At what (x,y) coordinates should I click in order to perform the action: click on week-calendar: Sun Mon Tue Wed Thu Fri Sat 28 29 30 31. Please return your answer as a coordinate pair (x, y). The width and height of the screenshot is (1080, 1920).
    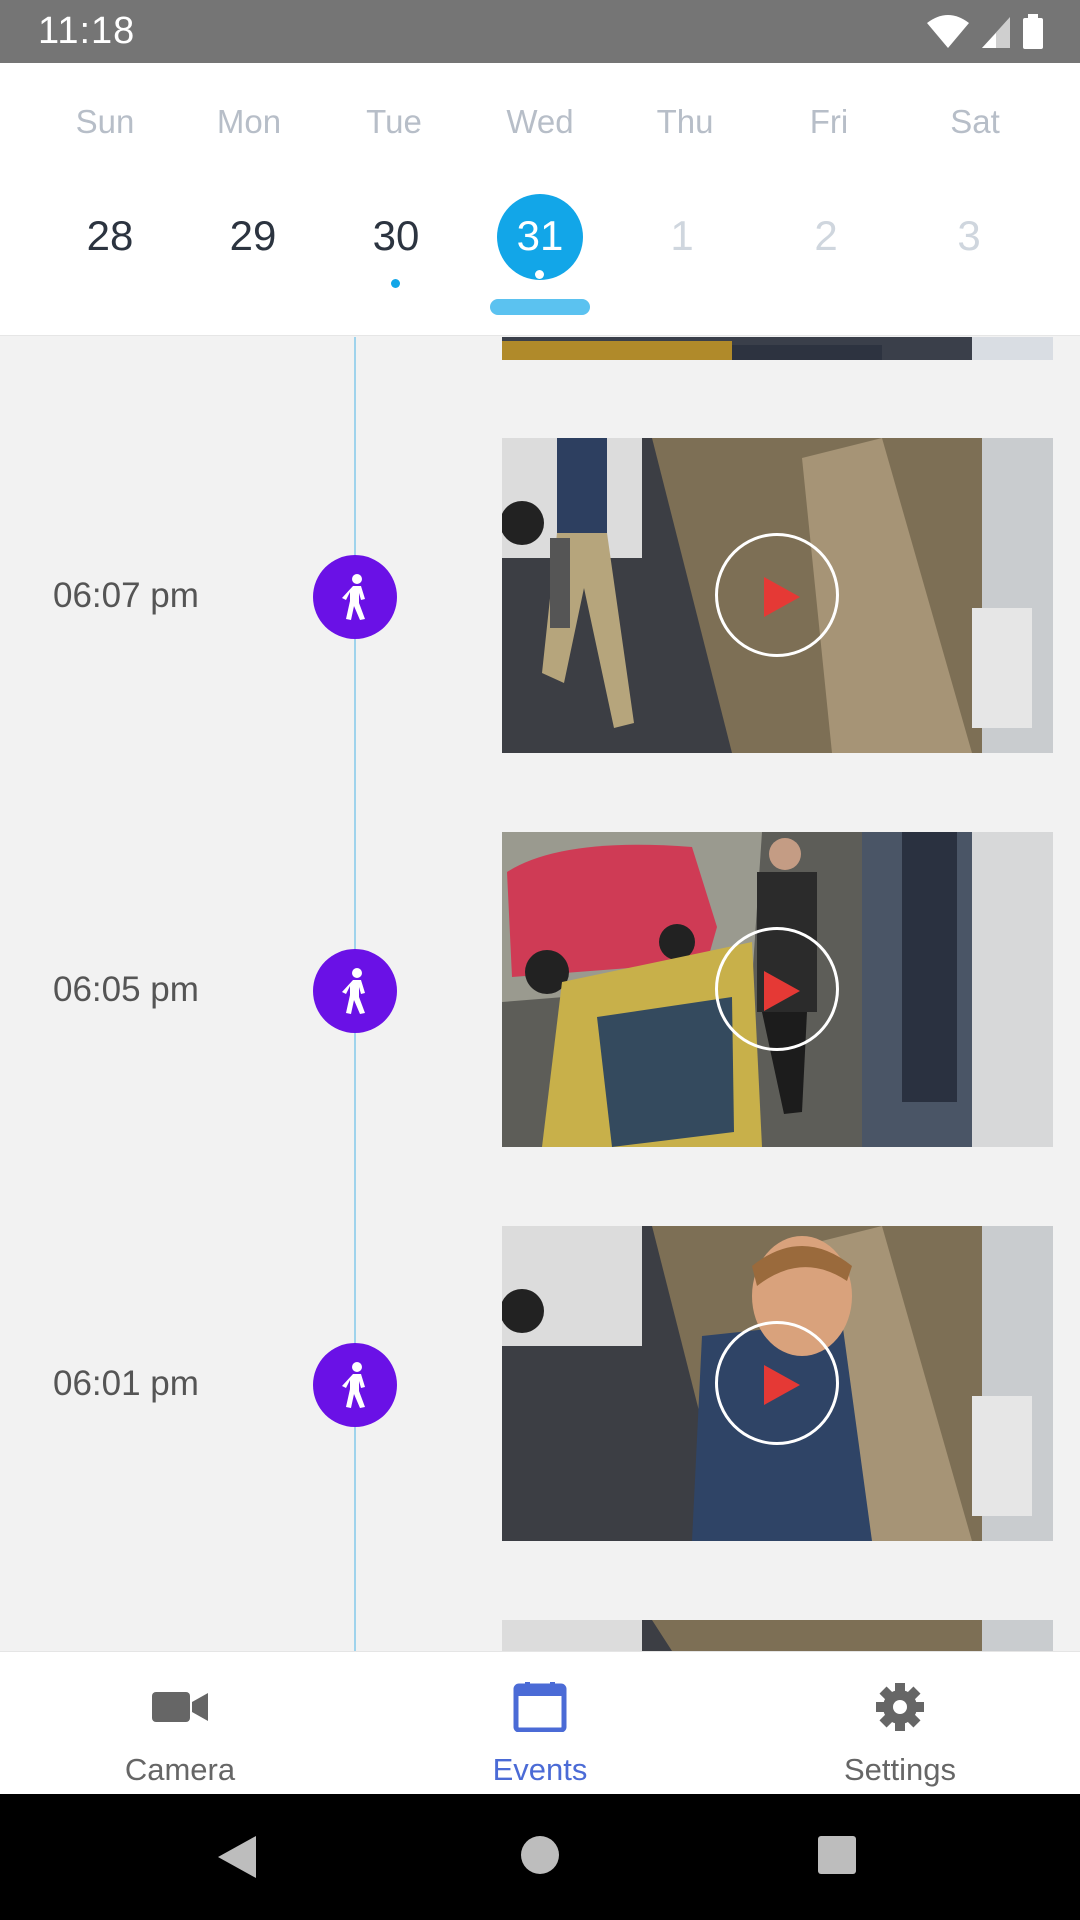
    Looking at the image, I should click on (540, 199).